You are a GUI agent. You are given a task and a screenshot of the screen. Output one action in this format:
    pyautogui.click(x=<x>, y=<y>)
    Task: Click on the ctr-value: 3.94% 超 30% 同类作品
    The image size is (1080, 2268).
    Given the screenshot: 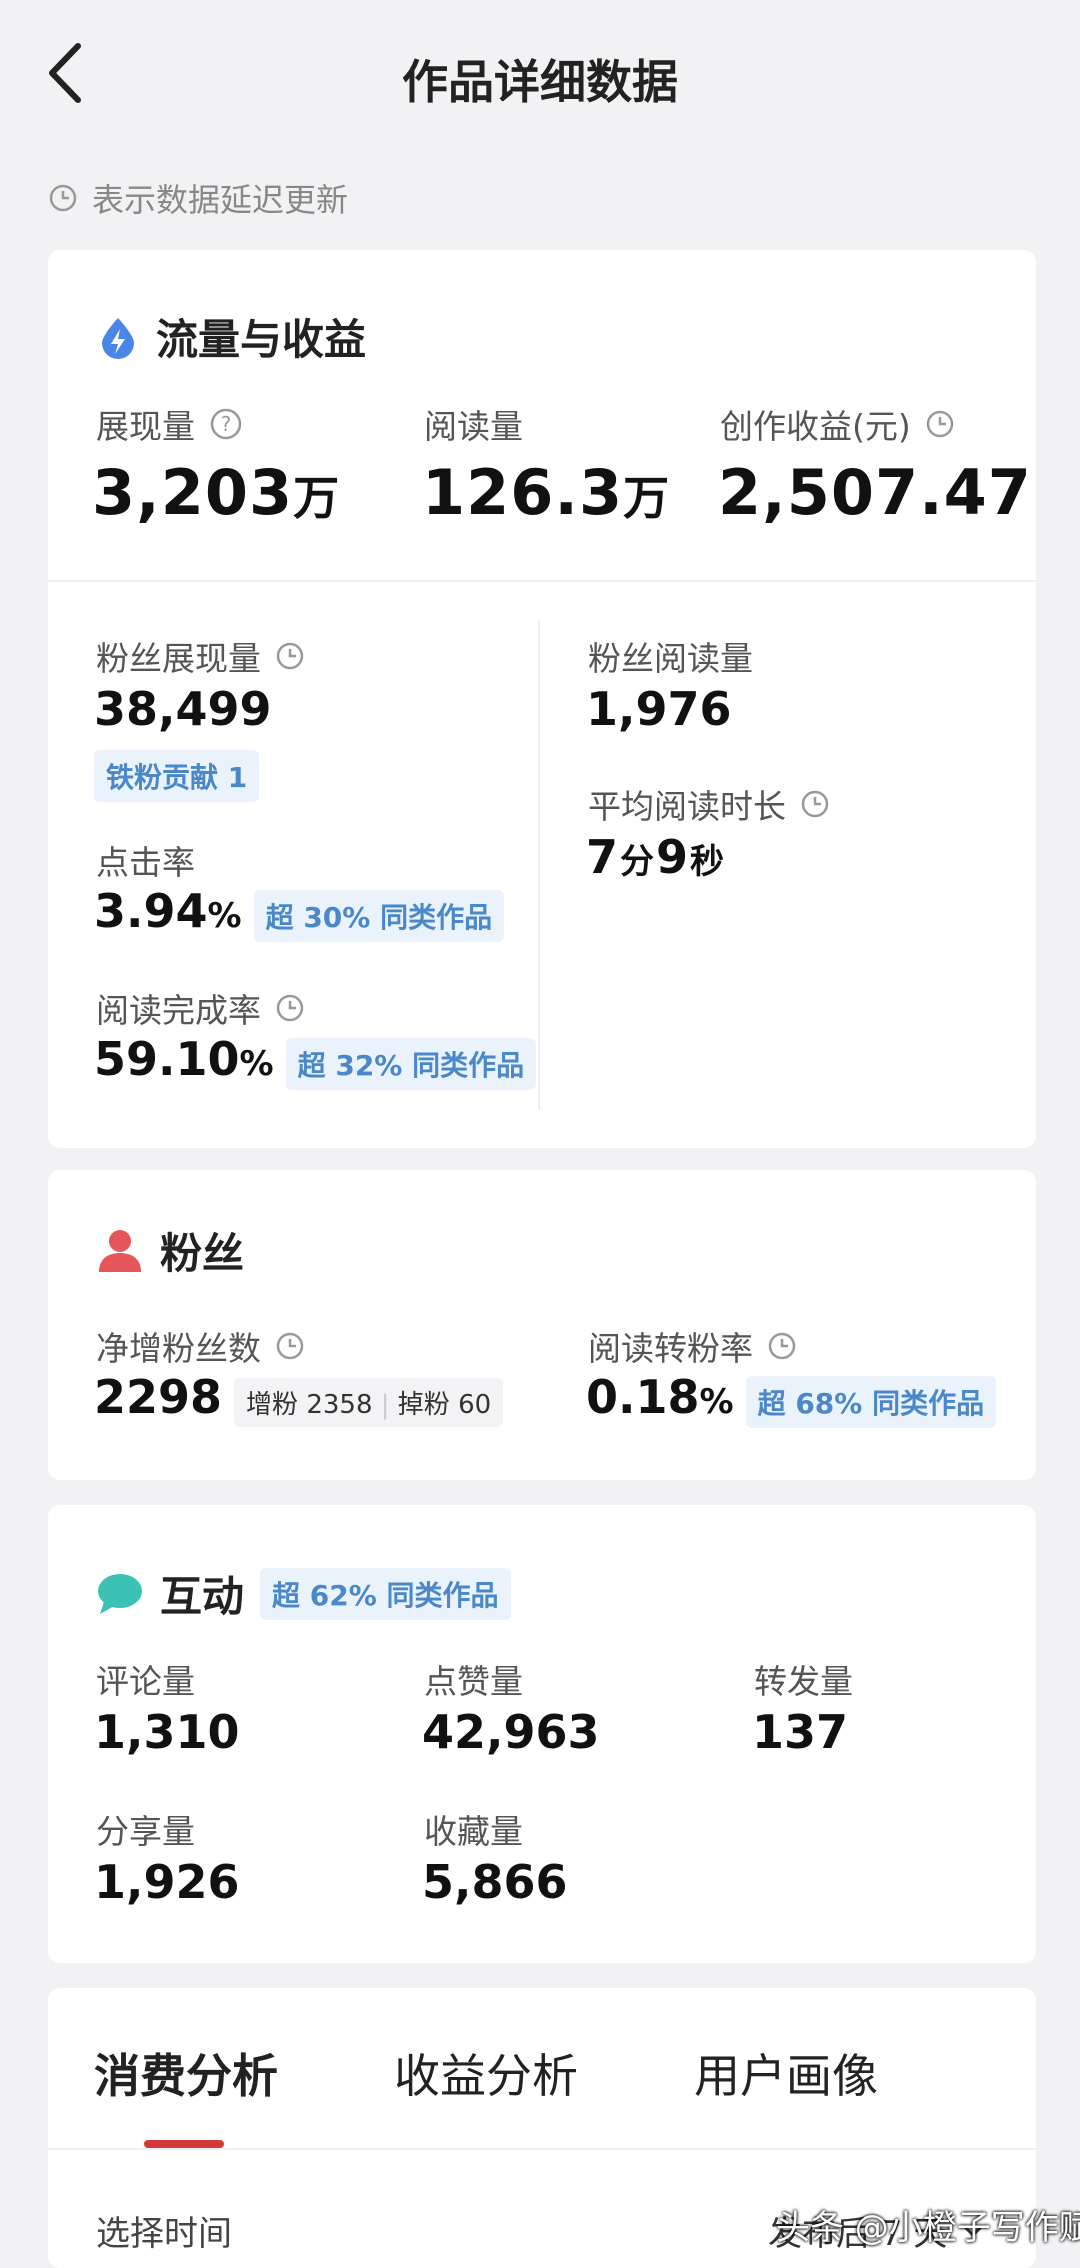 What is the action you would take?
    pyautogui.click(x=299, y=913)
    